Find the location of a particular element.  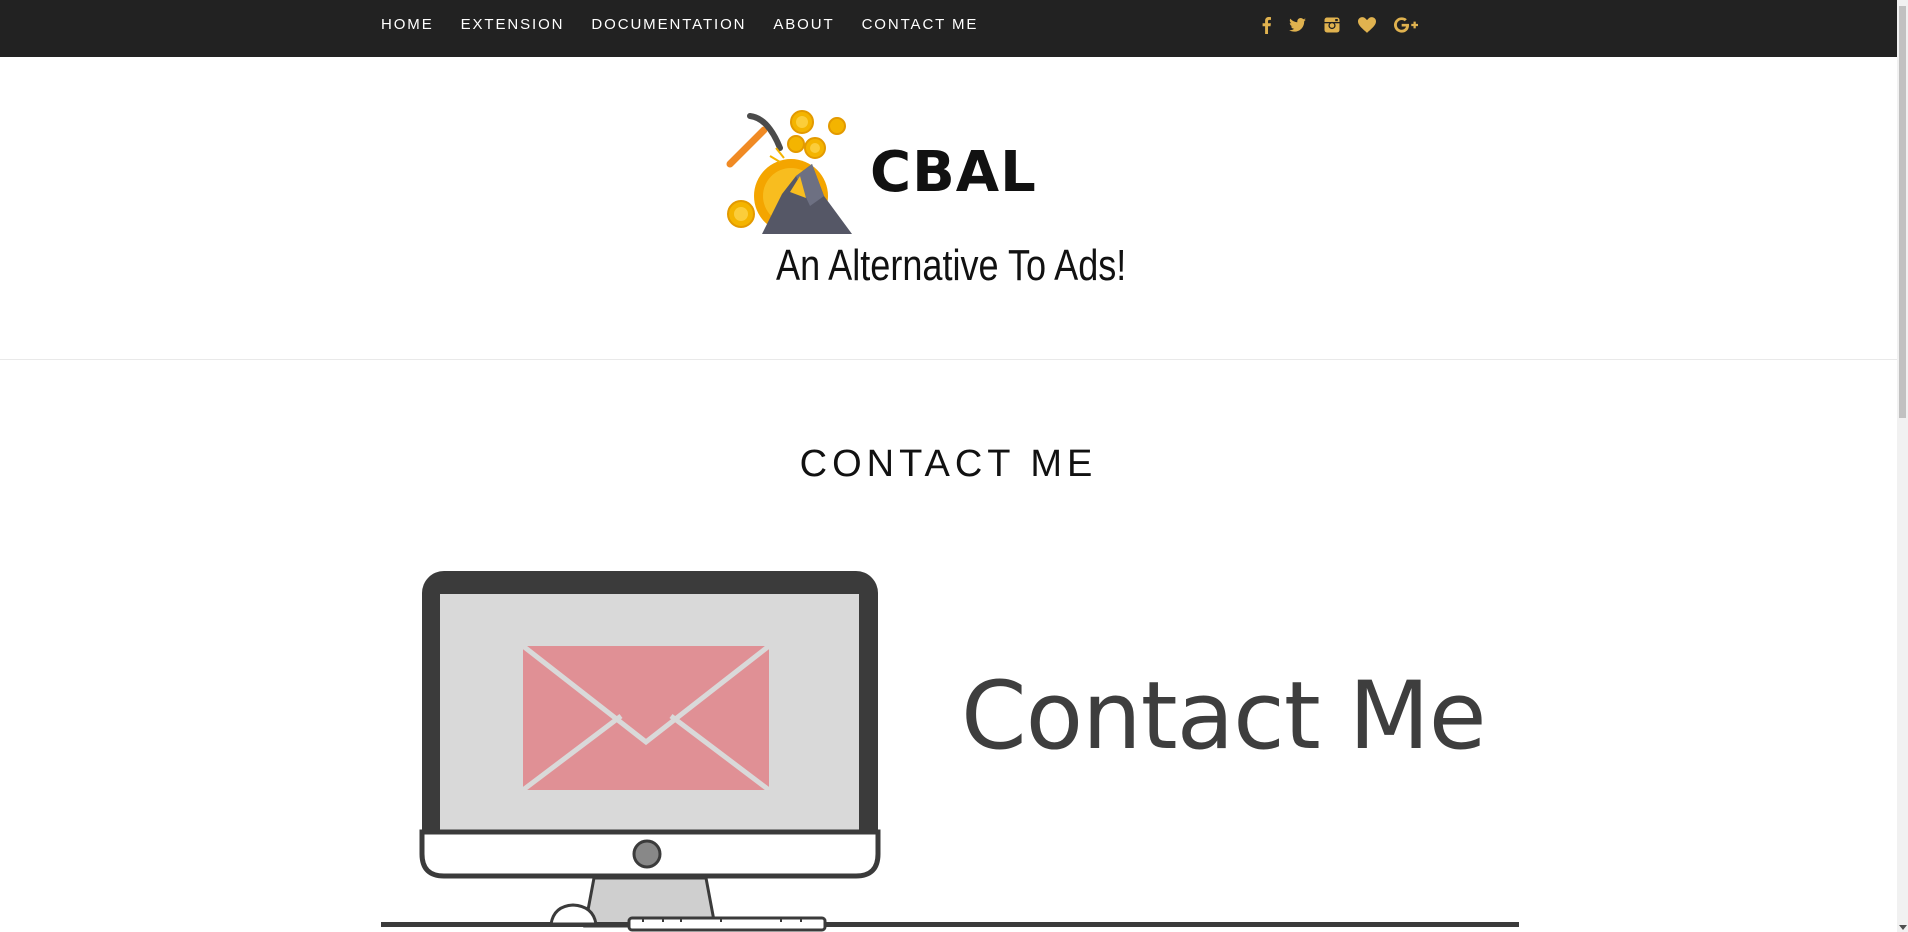

monitor-button-icon is located at coordinates (647, 854).